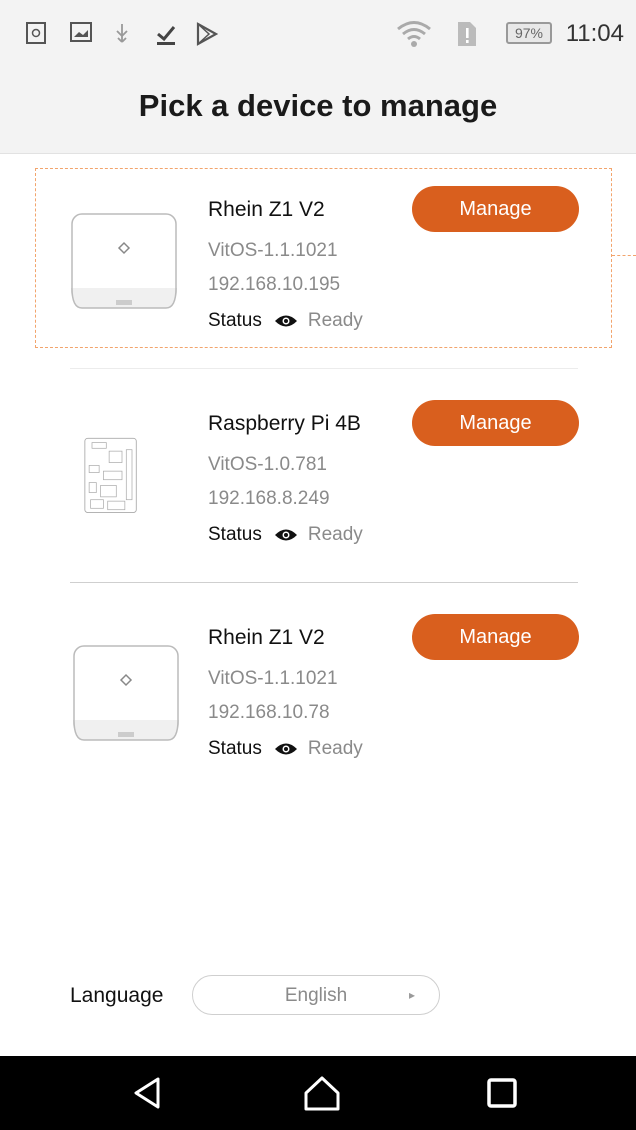 Image resolution: width=636 pixels, height=1130 pixels. I want to click on device-ip-address: 192.168.10.78, so click(269, 712).